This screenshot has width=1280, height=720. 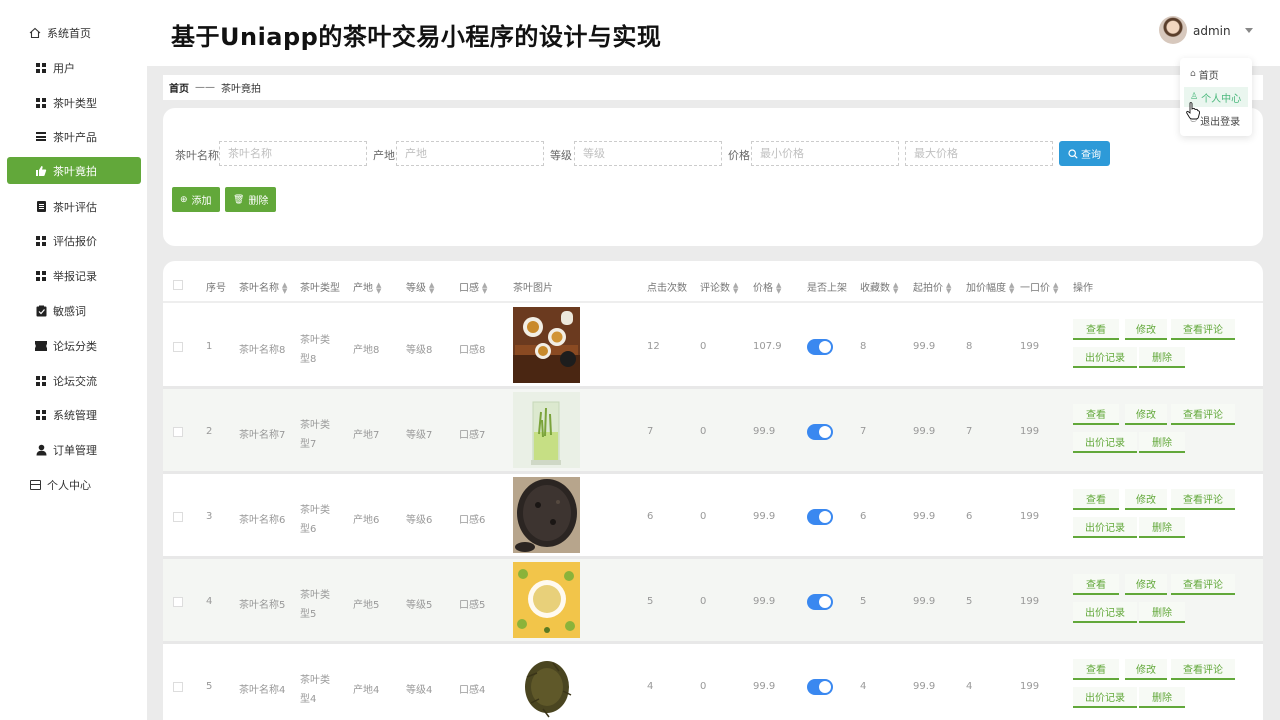 I want to click on query-button: 查询, so click(x=1084, y=153).